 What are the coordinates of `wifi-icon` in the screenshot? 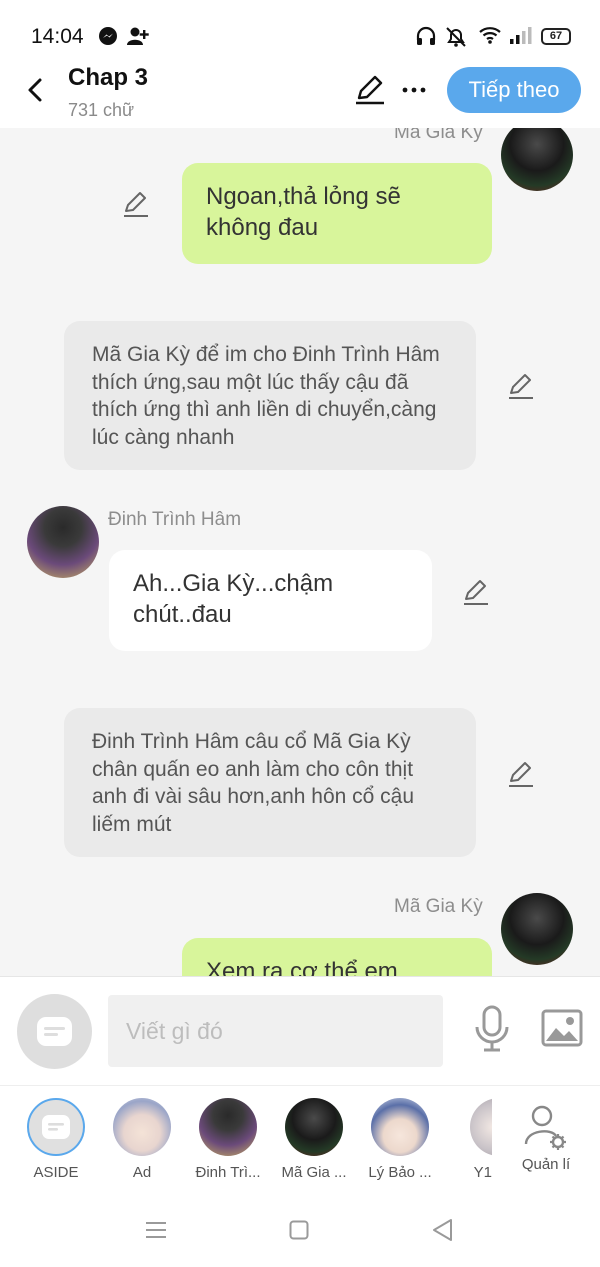 It's located at (490, 35).